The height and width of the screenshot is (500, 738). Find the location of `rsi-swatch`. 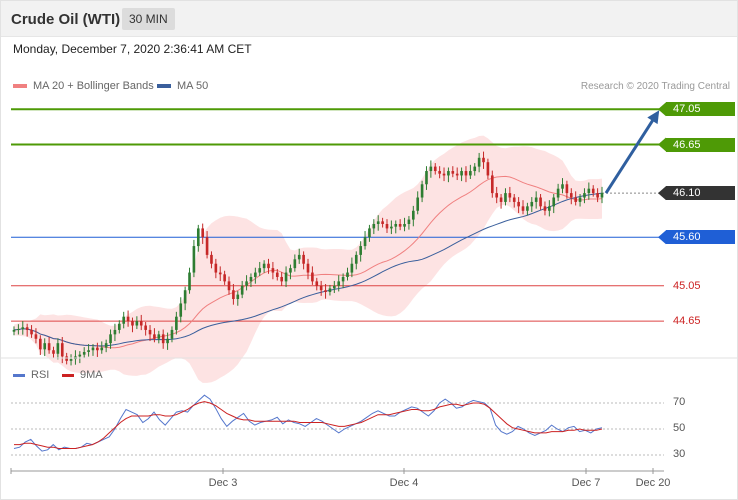

rsi-swatch is located at coordinates (19, 375).